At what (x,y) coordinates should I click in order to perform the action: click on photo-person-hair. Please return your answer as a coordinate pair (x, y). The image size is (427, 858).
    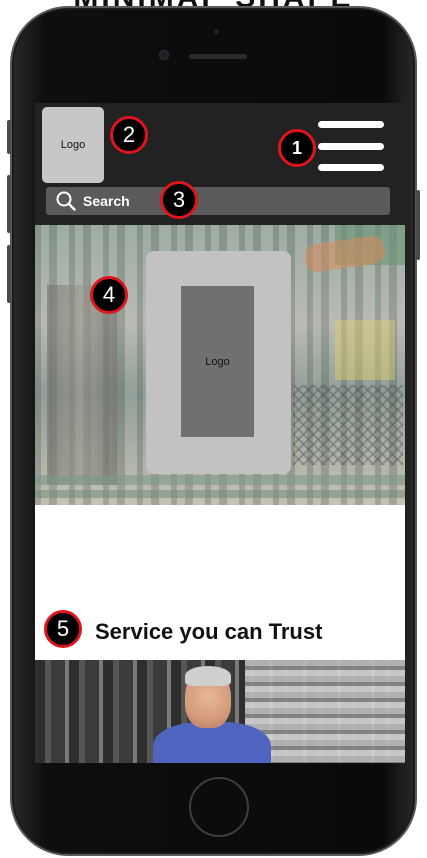
    Looking at the image, I should click on (208, 676).